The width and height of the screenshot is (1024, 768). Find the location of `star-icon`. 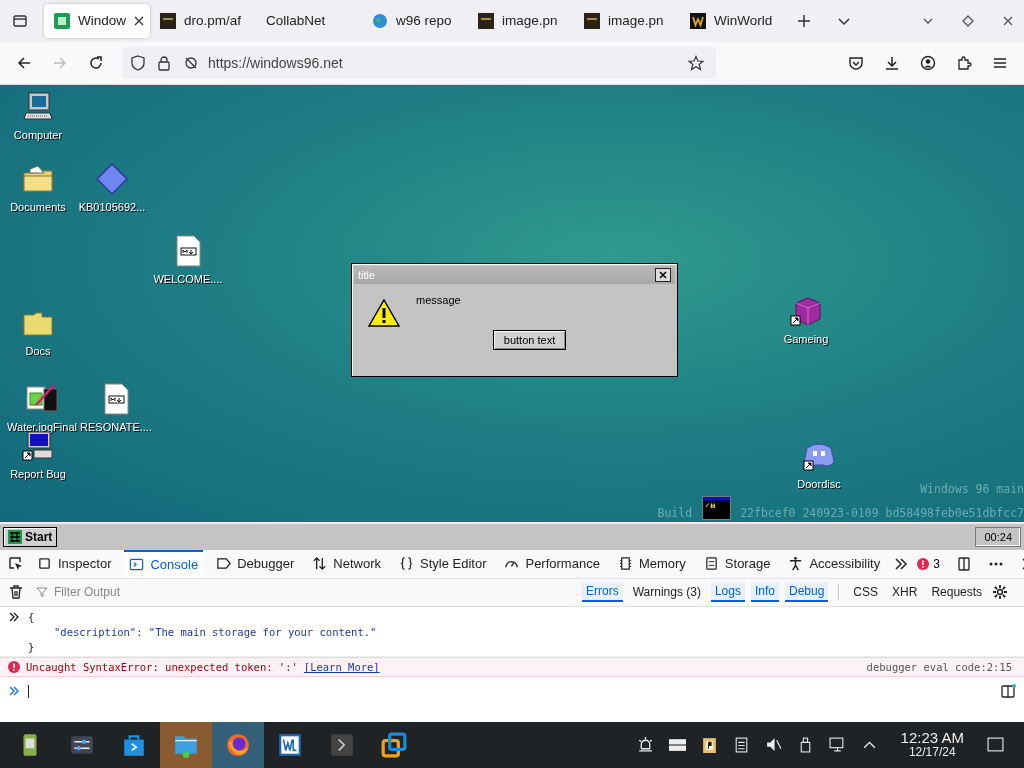

star-icon is located at coordinates (696, 62).